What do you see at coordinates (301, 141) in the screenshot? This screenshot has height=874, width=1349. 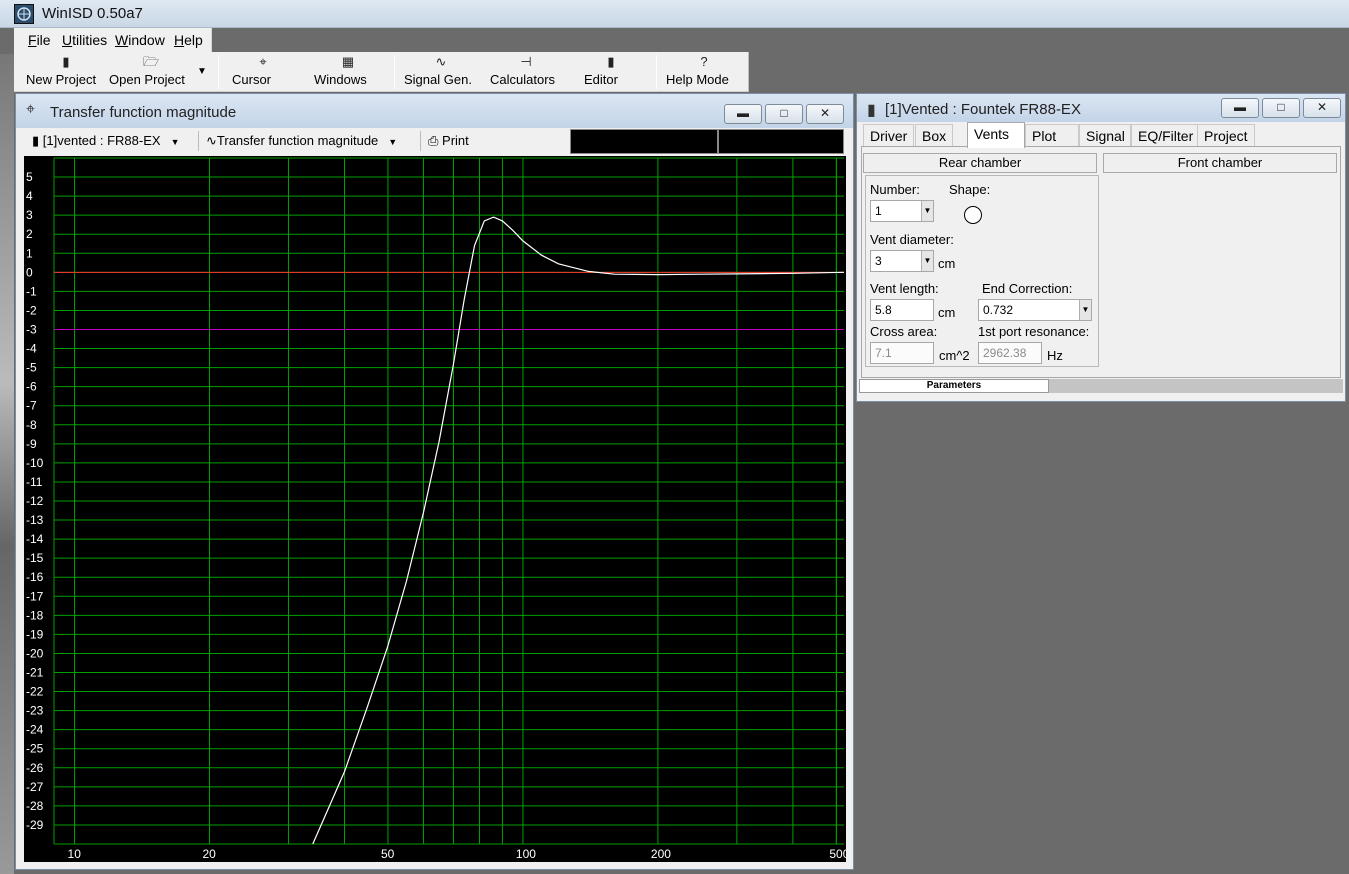 I see `graph-type-select: ∿Transfer function magnitude ▼` at bounding box center [301, 141].